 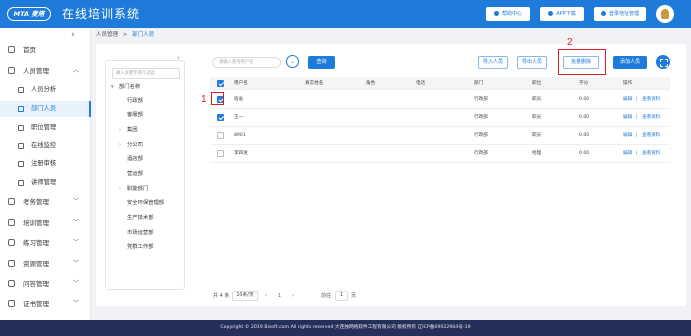 What do you see at coordinates (371, 83) in the screenshot?
I see `column-header: 角色` at bounding box center [371, 83].